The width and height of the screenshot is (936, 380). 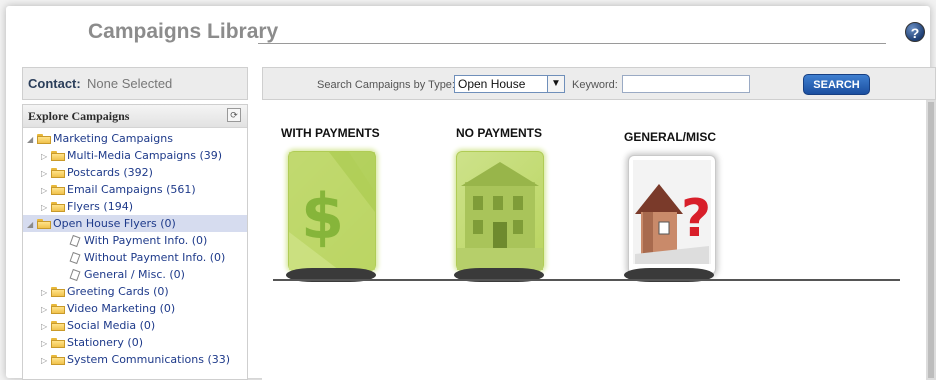 What do you see at coordinates (149, 359) in the screenshot?
I see `tree-item-label: System Communications (33)` at bounding box center [149, 359].